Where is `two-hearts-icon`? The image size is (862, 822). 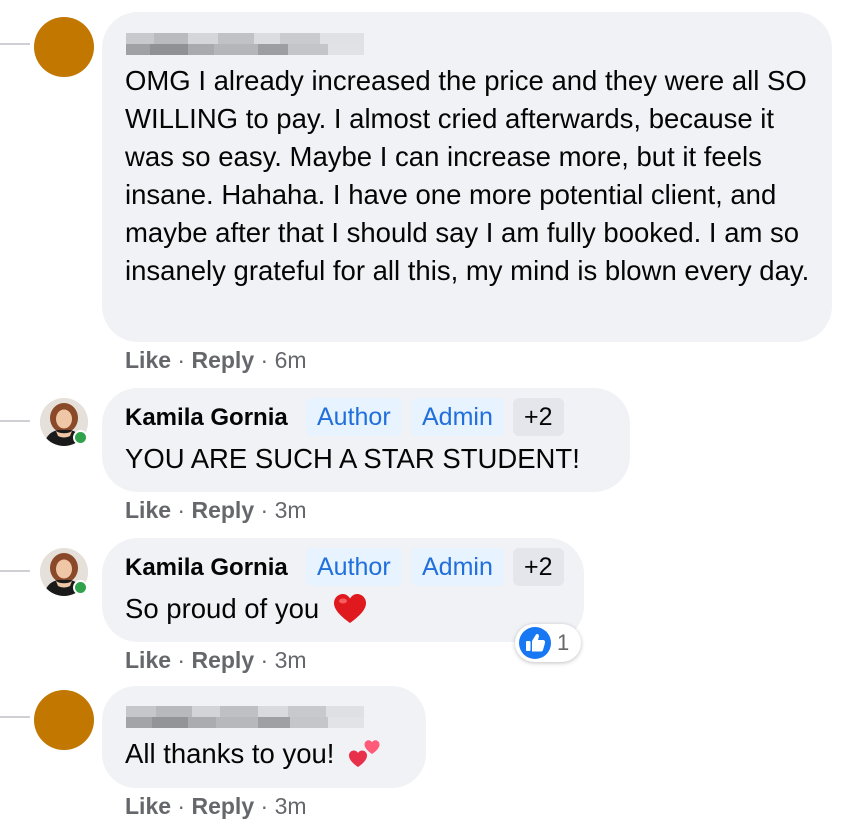
two-hearts-icon is located at coordinates (364, 753).